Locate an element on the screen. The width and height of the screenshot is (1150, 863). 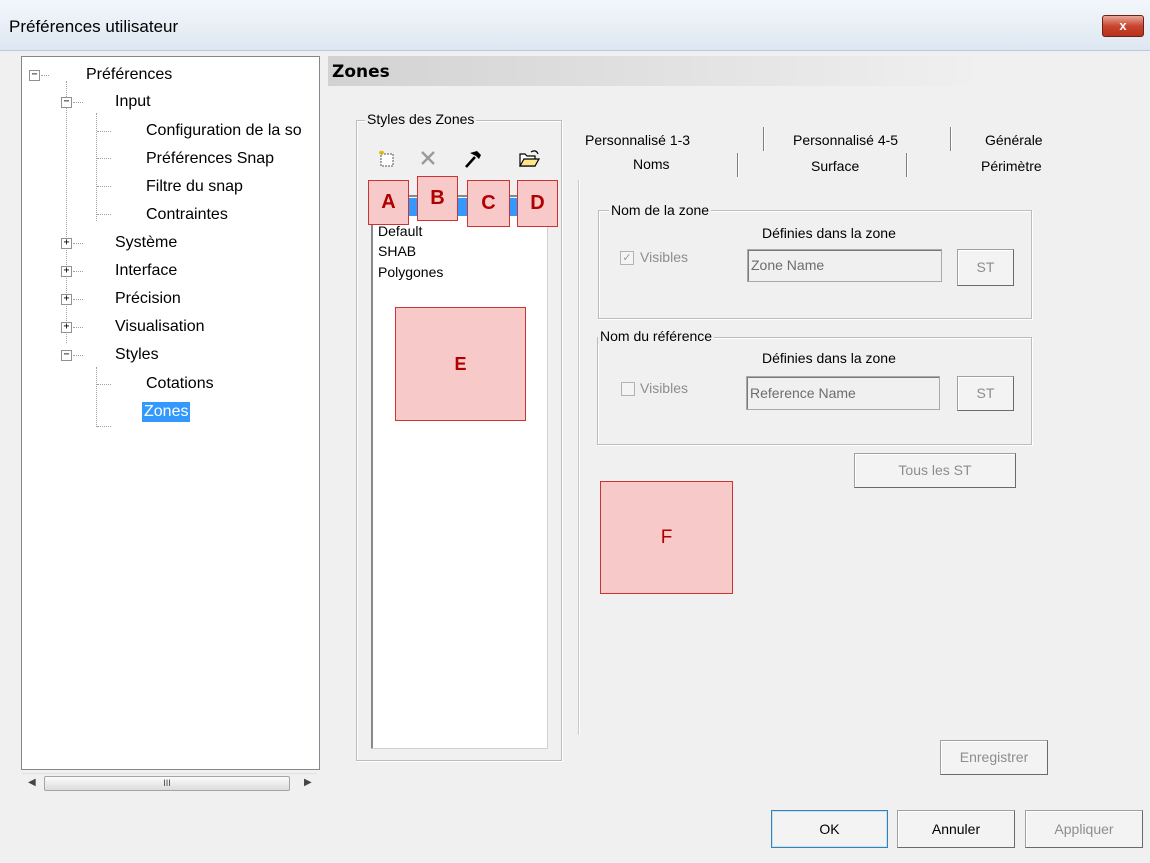
close-button: x is located at coordinates (1123, 26).